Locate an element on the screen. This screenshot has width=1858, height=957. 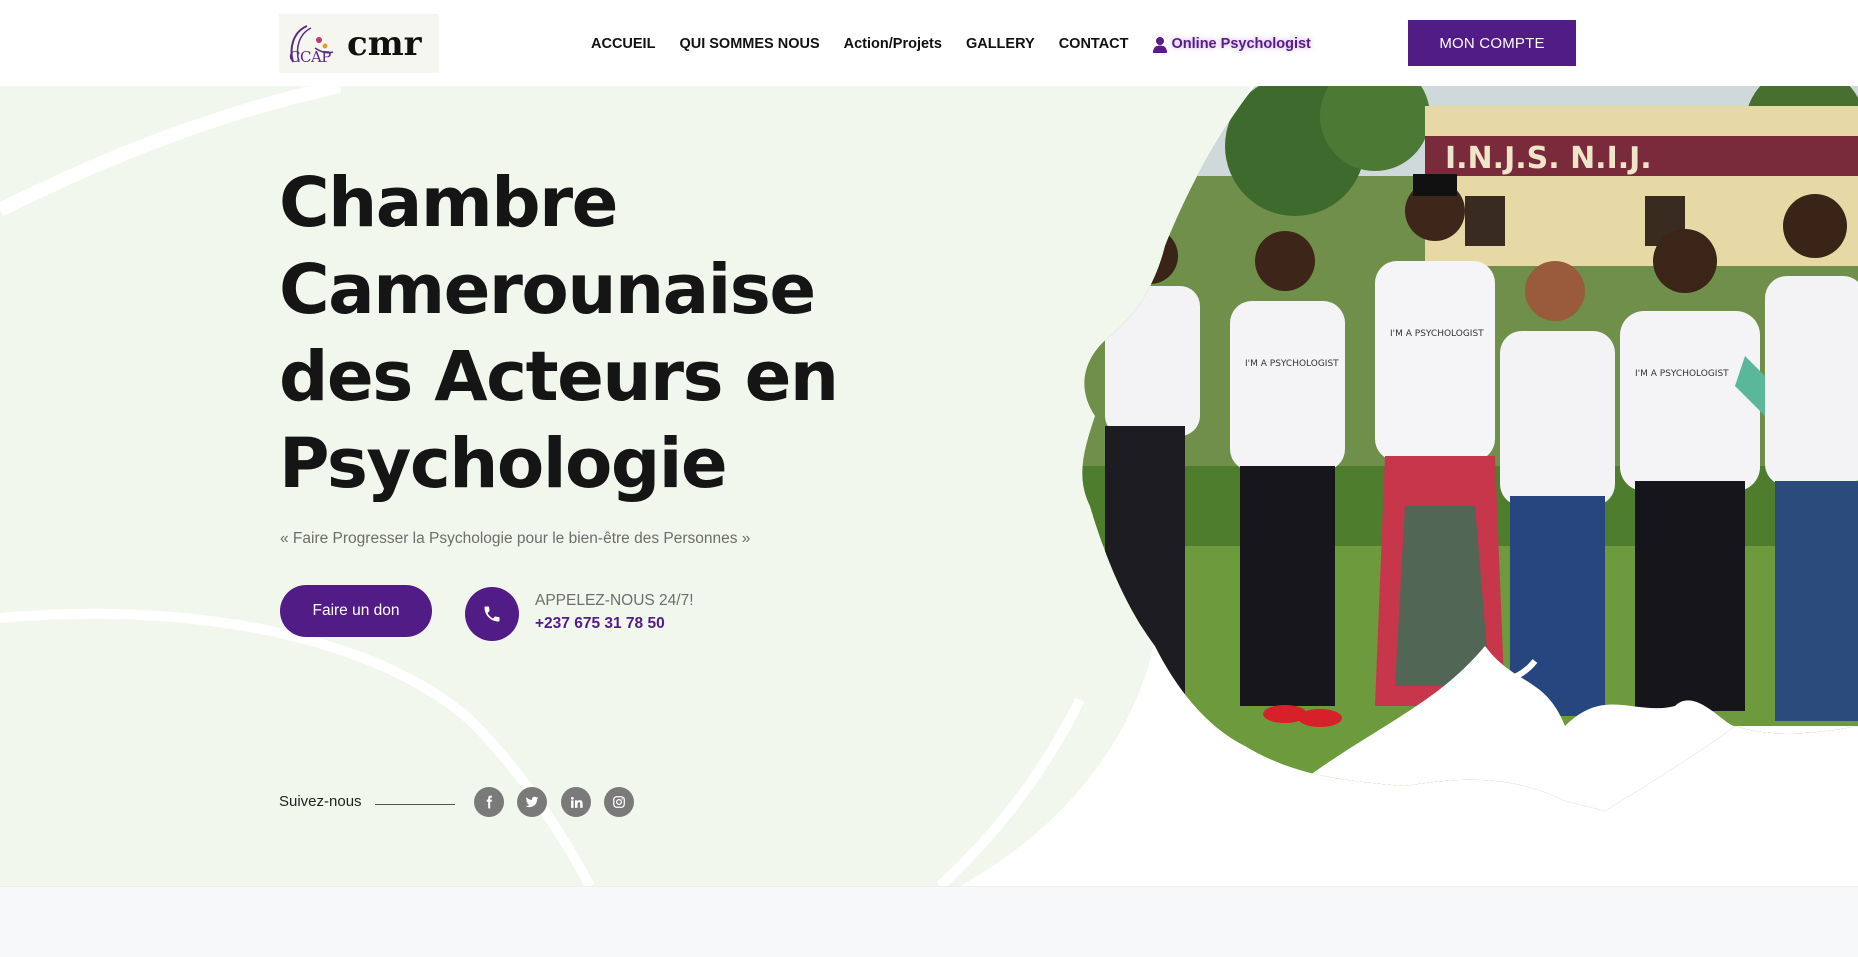
nav-item-online-psychologist: Online Psychologist is located at coordinates (1231, 44).